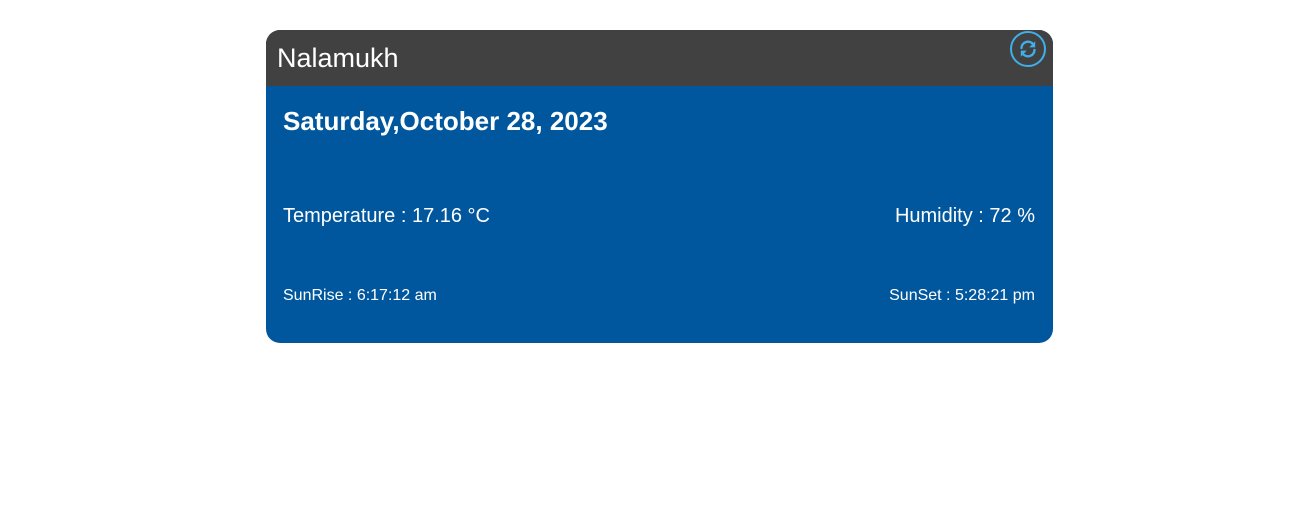 The width and height of the screenshot is (1305, 519). What do you see at coordinates (338, 58) in the screenshot?
I see `city-name: Nalamukh` at bounding box center [338, 58].